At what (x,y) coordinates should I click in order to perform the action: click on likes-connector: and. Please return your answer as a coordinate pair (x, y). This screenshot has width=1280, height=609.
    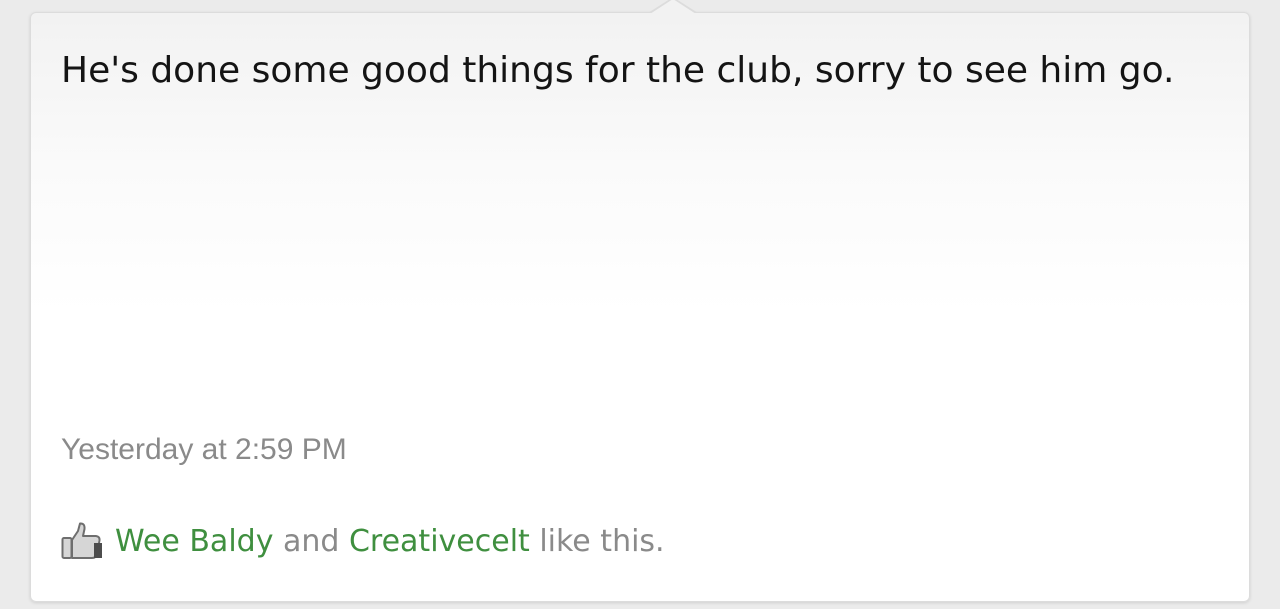
    Looking at the image, I should click on (311, 541).